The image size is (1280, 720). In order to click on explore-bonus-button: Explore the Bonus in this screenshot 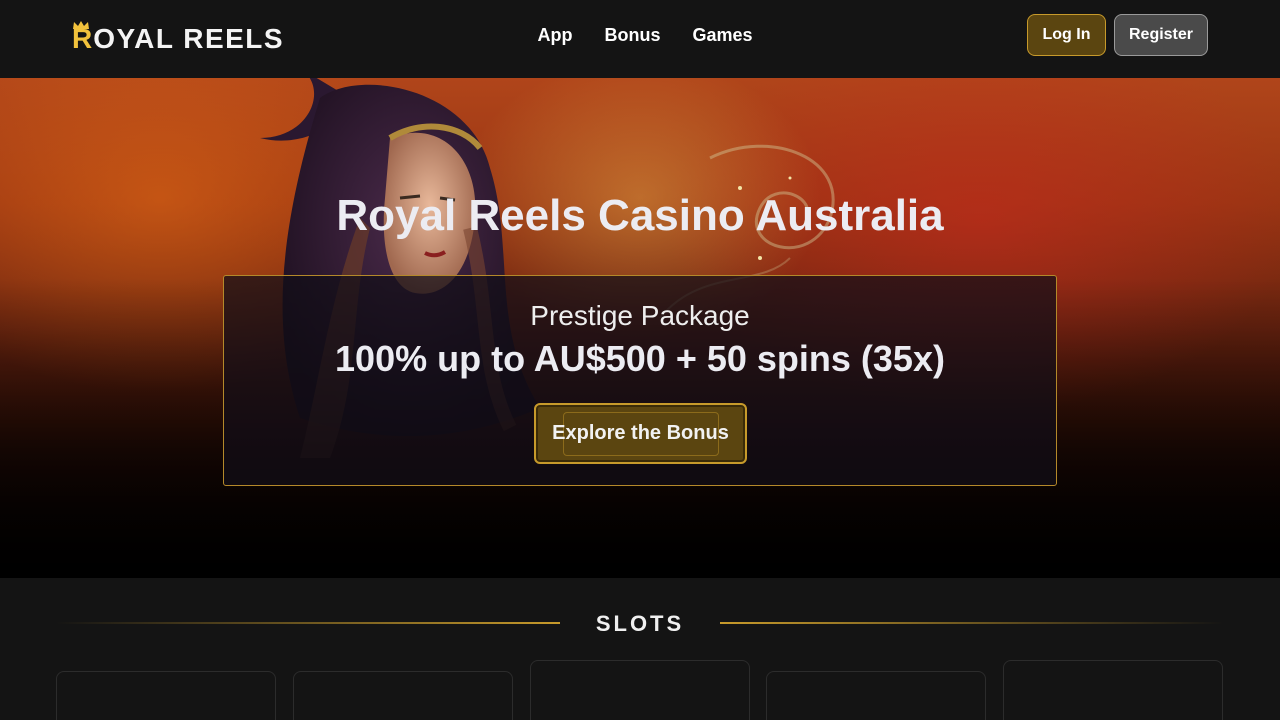, I will do `click(640, 433)`.